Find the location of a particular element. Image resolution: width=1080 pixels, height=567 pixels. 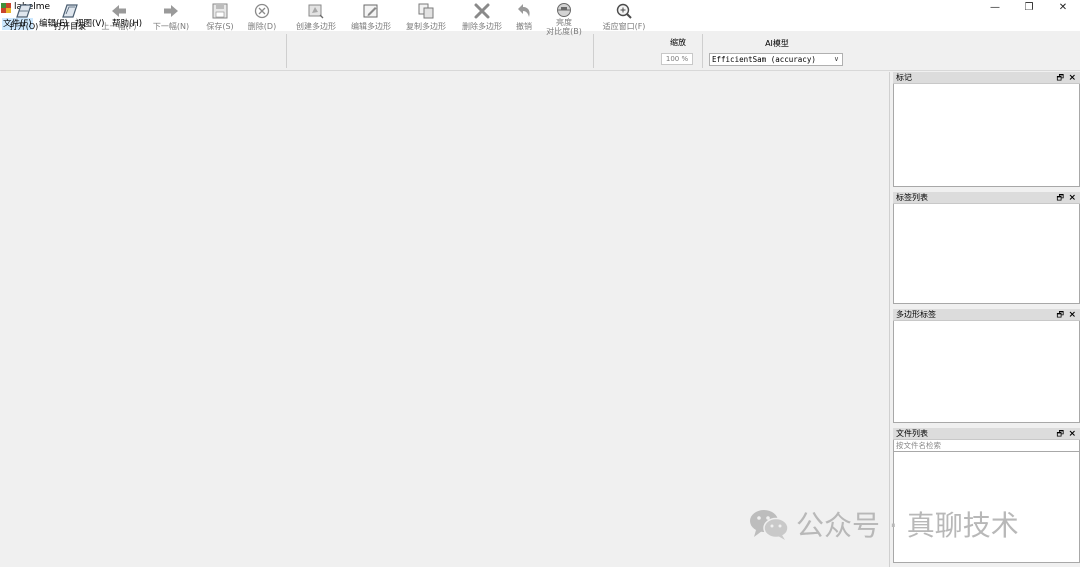

canvas-divider is located at coordinates (889, 319).